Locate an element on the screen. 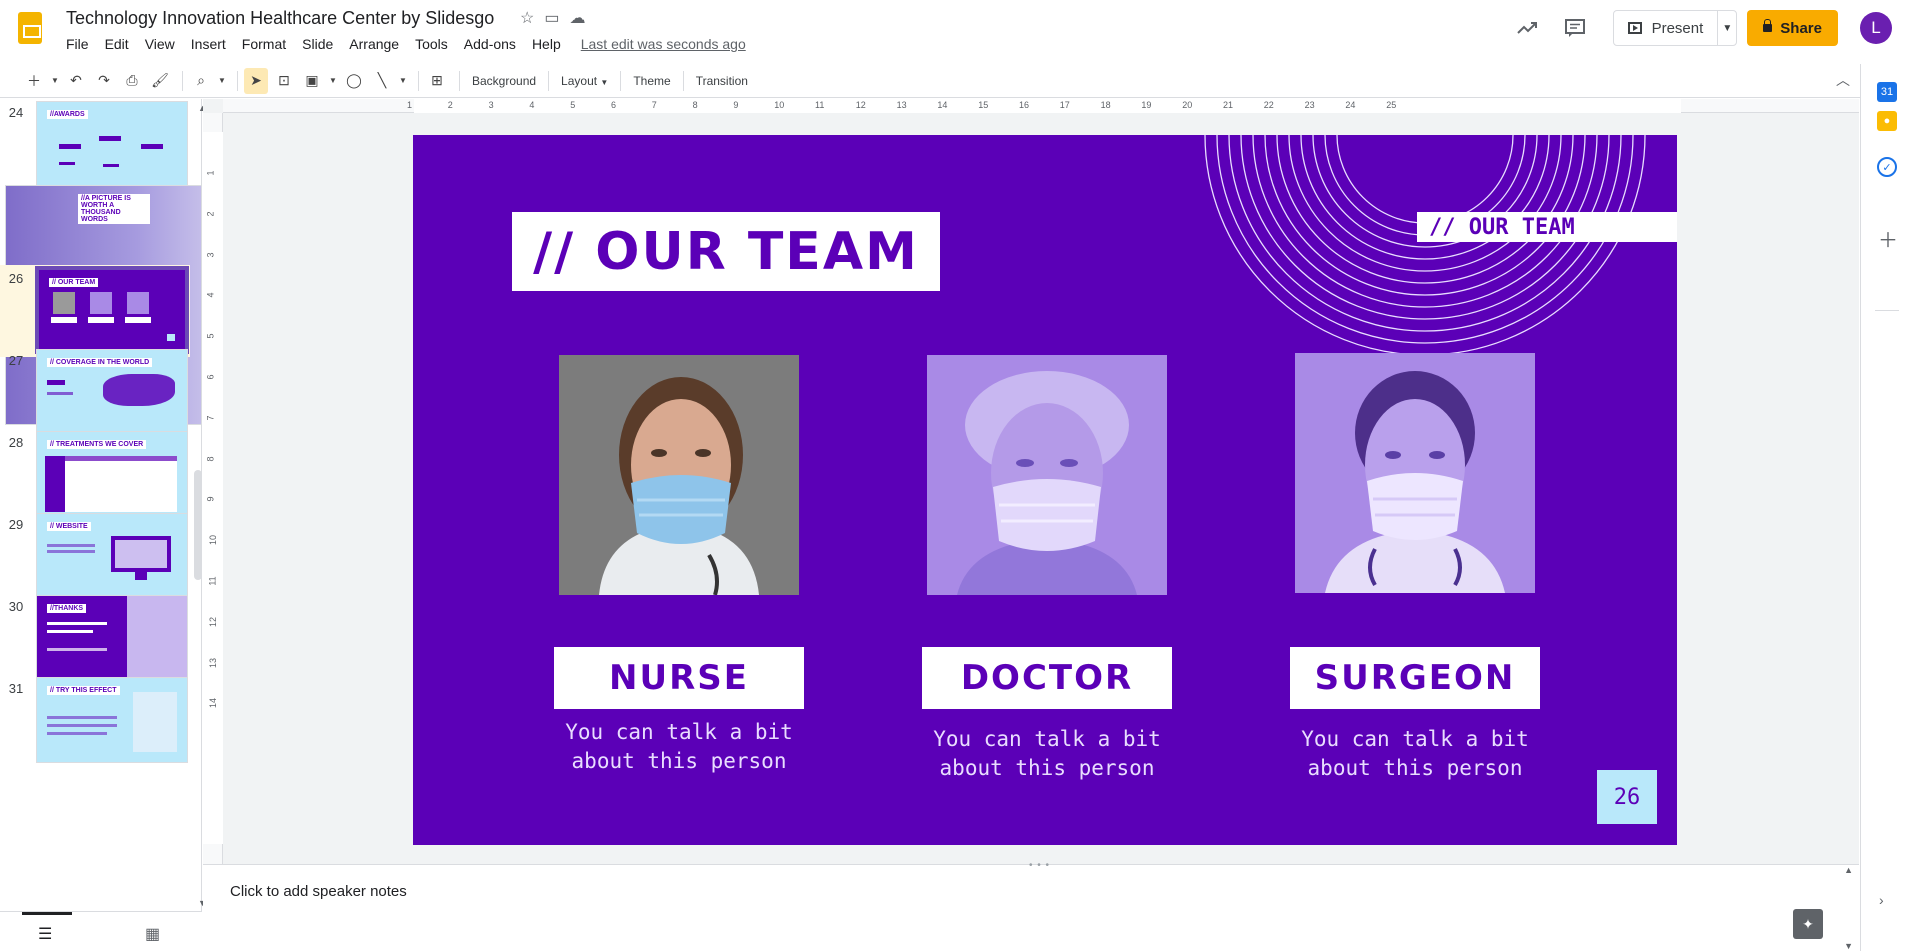  menu-arrange: Arrange is located at coordinates (374, 44).